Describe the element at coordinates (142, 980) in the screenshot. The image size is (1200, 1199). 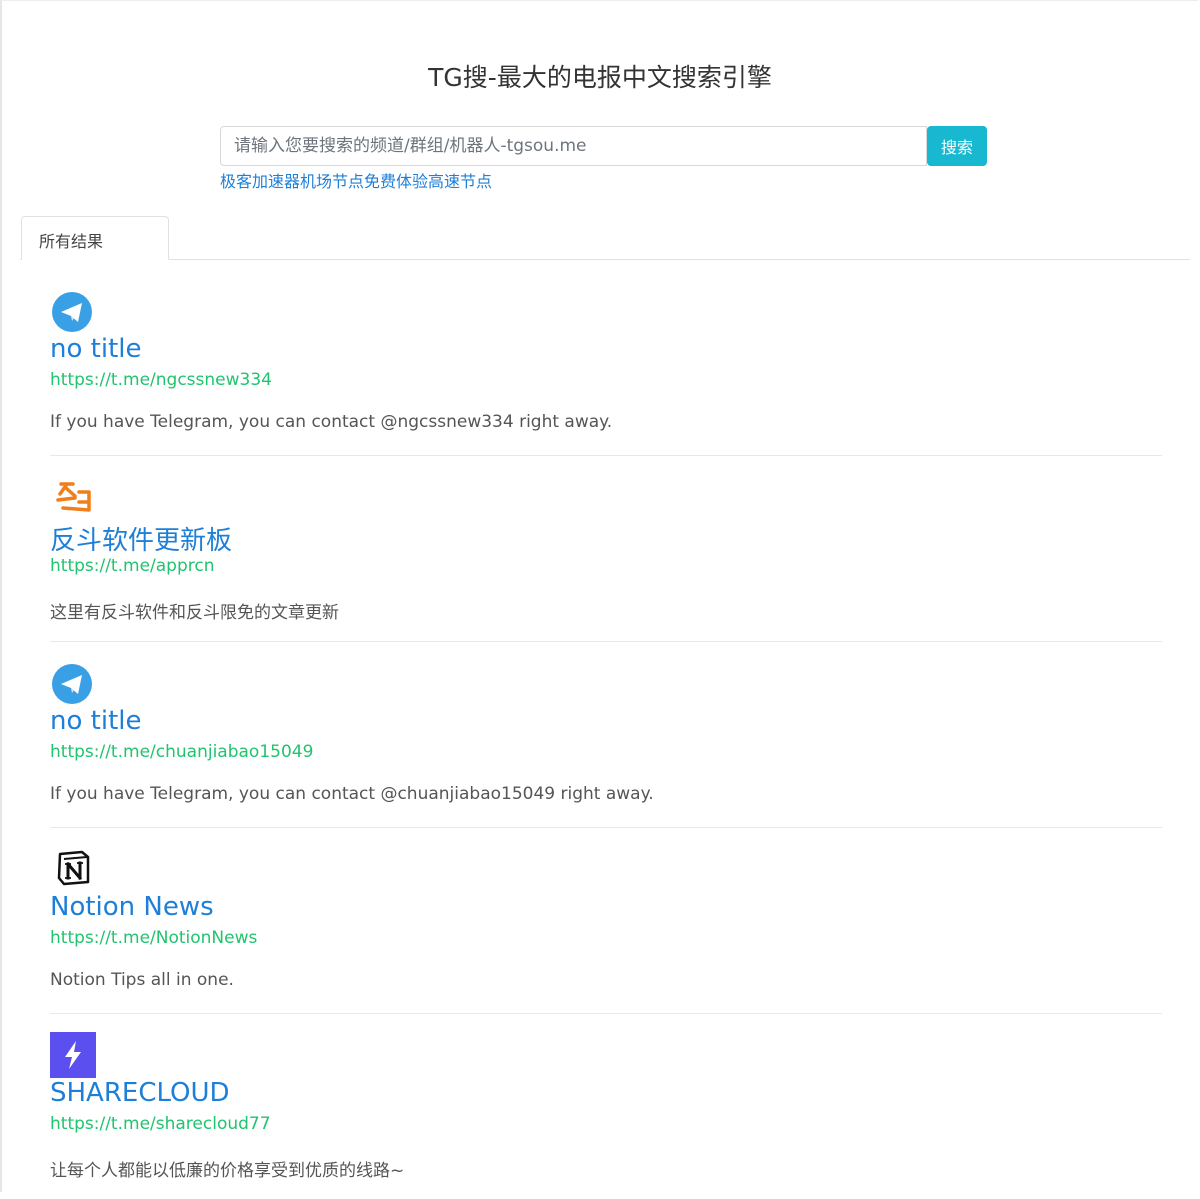
I see `result-description: Notion Tips all in one.` at that location.